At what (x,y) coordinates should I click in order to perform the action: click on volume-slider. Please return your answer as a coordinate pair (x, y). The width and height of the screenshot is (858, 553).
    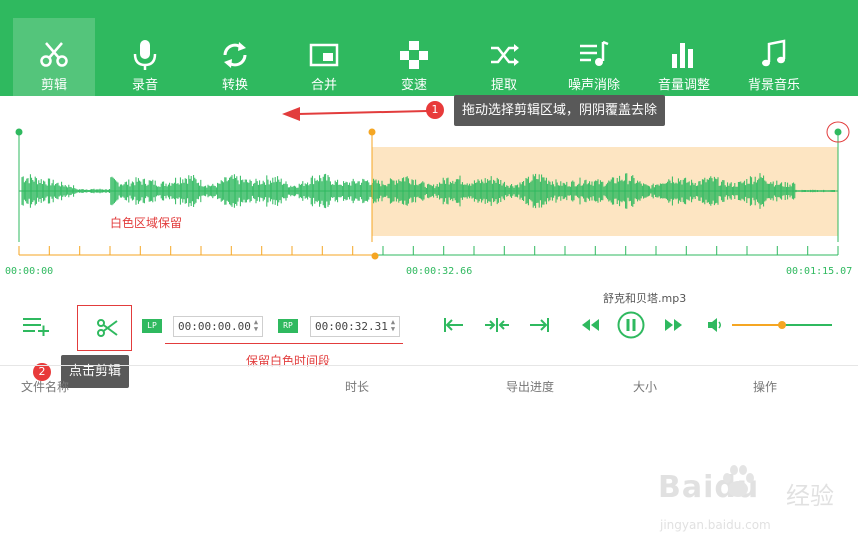
    Looking at the image, I should click on (782, 325).